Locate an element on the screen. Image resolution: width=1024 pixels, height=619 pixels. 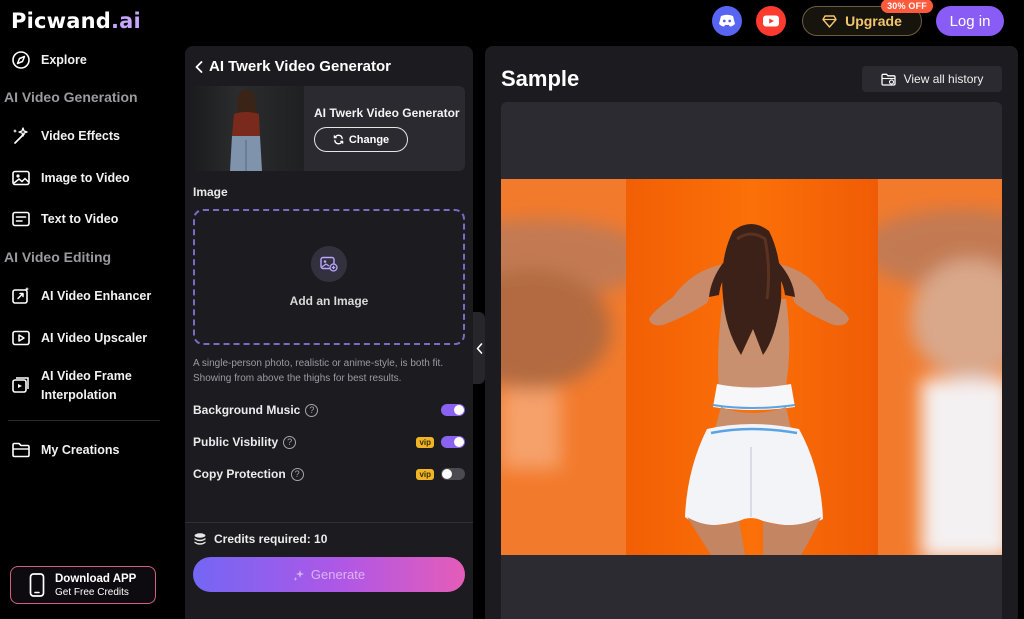
sidebar-item-image-to-video: Image to Video is located at coordinates (70, 178).